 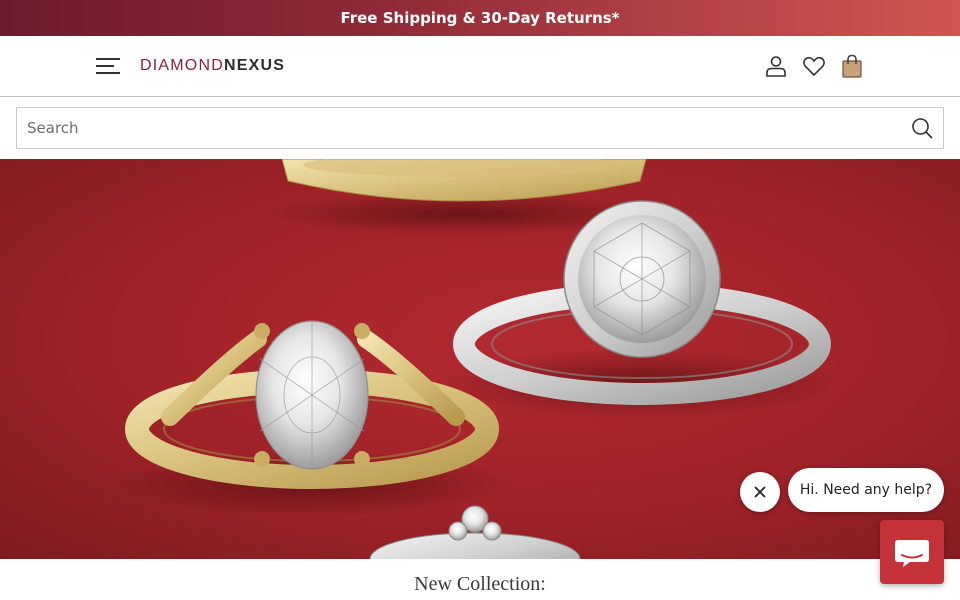 I want to click on close-icon, so click(x=760, y=492).